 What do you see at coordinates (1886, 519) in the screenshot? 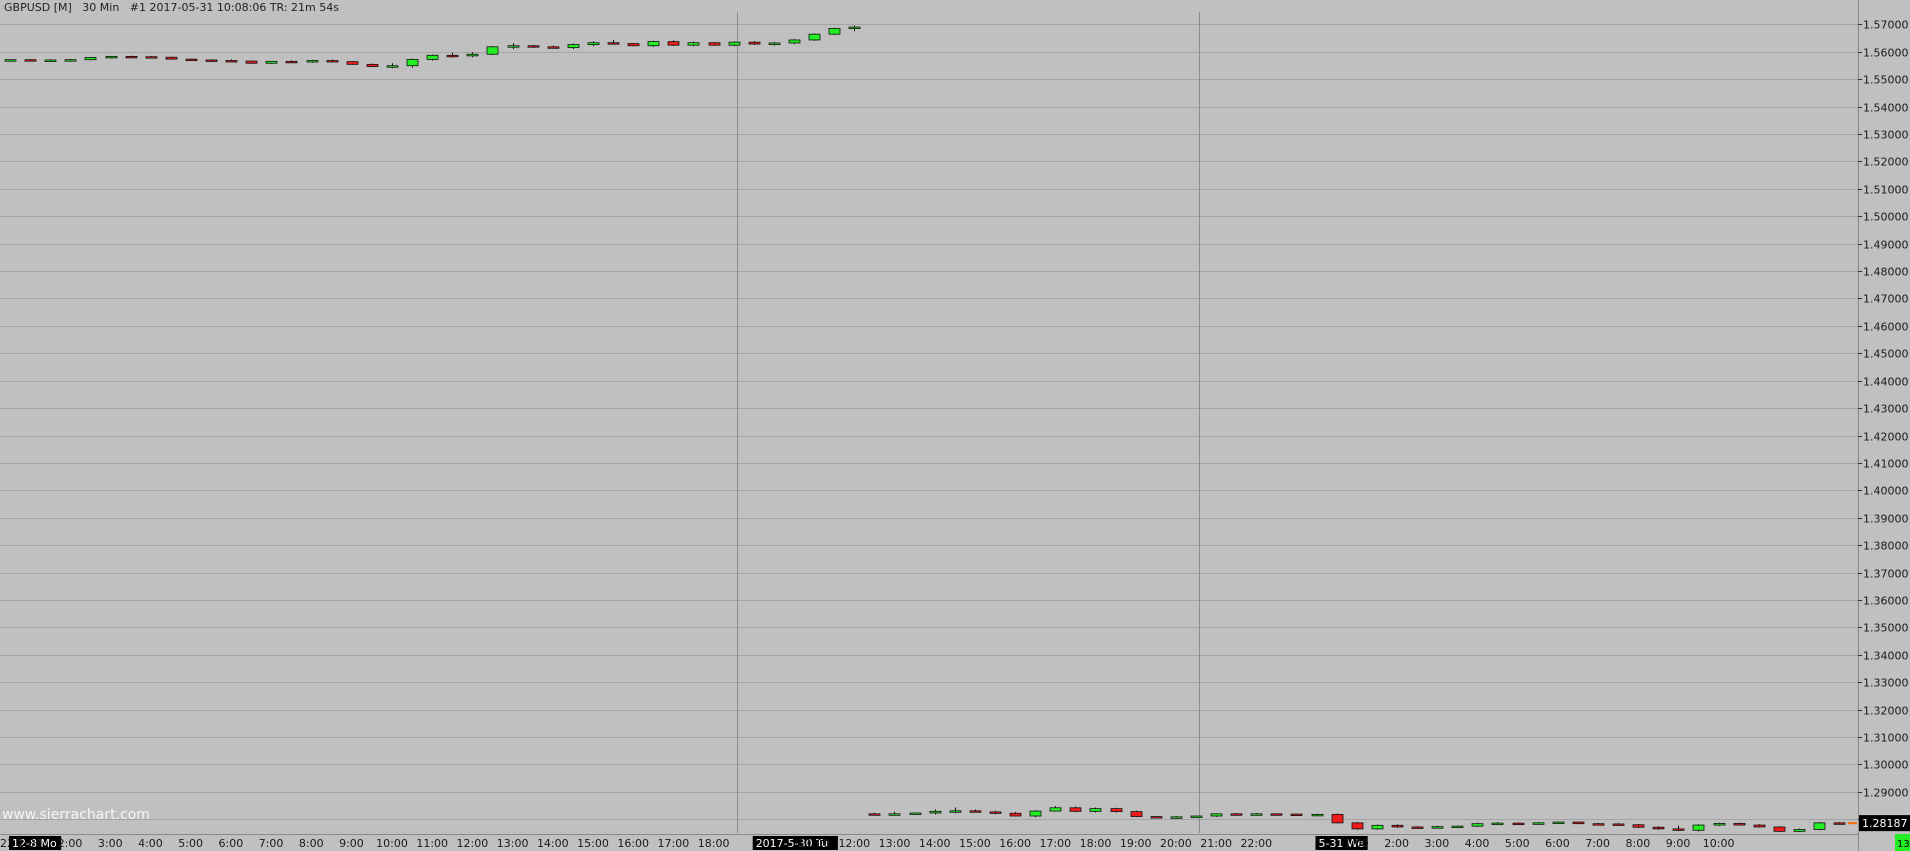
I see `y-tick-label: 1.39000` at bounding box center [1886, 519].